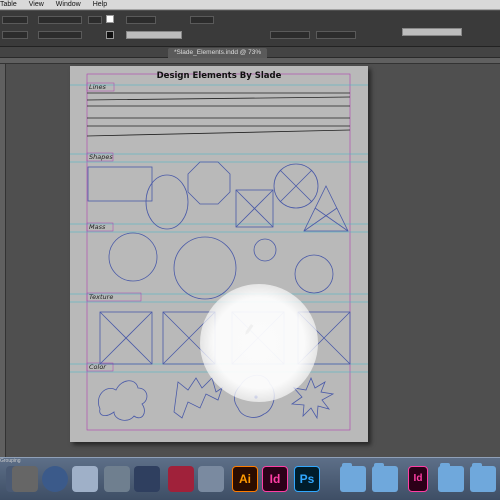  I want to click on dock-app-video, so click(117, 479).